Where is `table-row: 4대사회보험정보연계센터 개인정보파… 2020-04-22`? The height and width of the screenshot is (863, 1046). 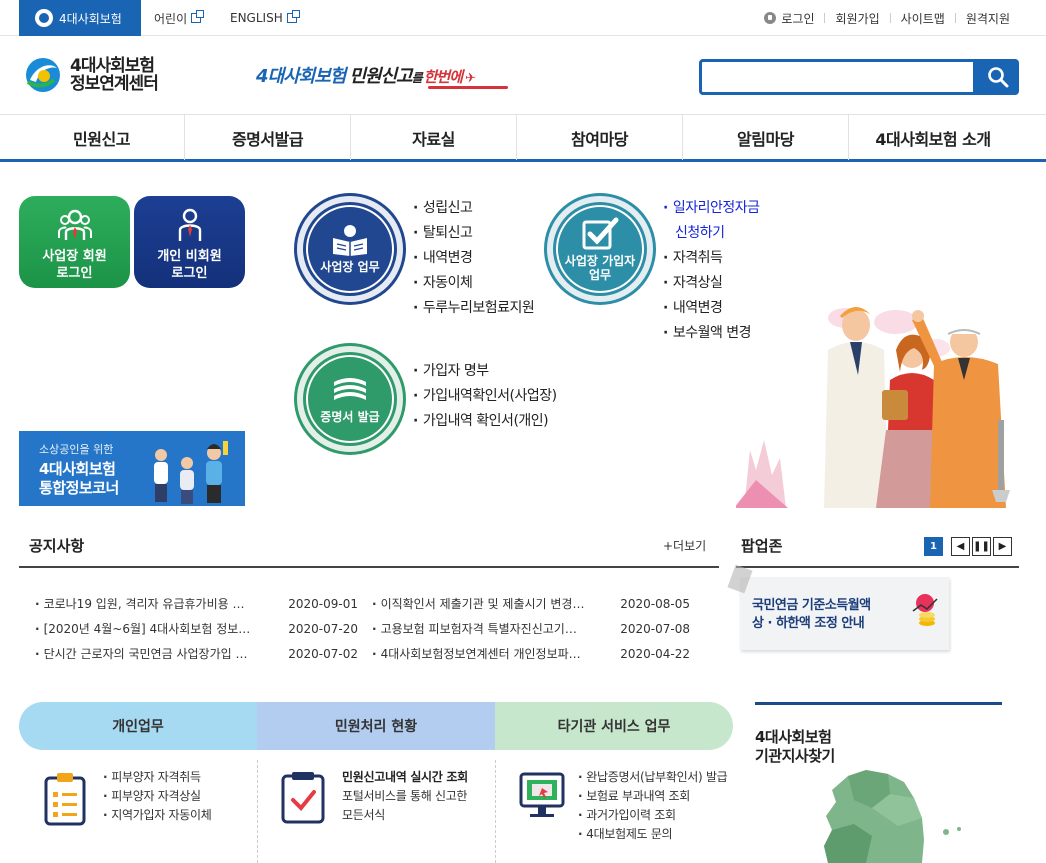
table-row: 4대사회보험정보연계센터 개인정보파… 2020-04-22 is located at coordinates (531, 654).